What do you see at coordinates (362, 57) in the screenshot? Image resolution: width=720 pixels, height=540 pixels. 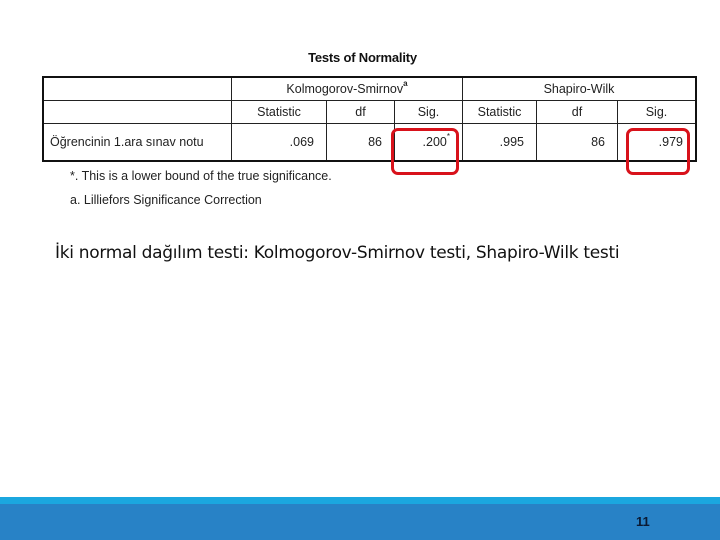 I see `table-title: Tests of Normality` at bounding box center [362, 57].